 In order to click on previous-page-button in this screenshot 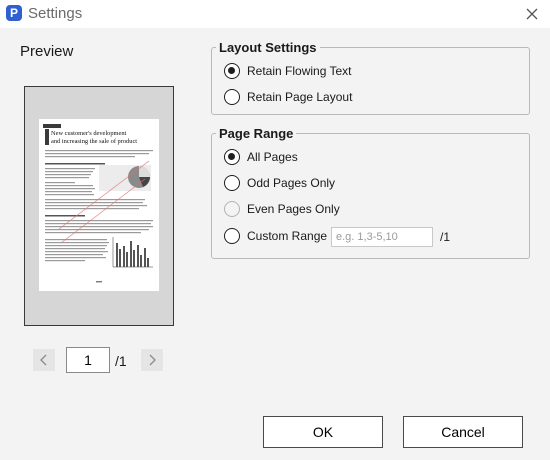, I will do `click(44, 360)`.